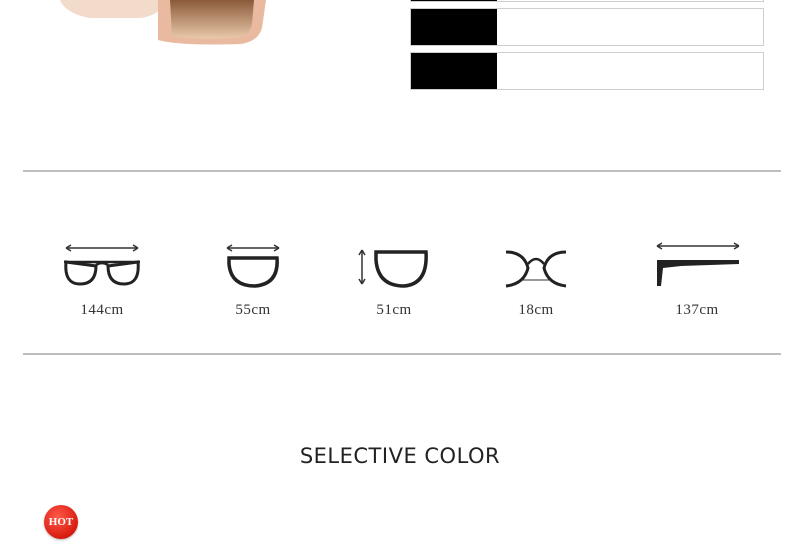 Image resolution: width=800 pixels, height=551 pixels. What do you see at coordinates (102, 265) in the screenshot?
I see `glasses-front-width-icon` at bounding box center [102, 265].